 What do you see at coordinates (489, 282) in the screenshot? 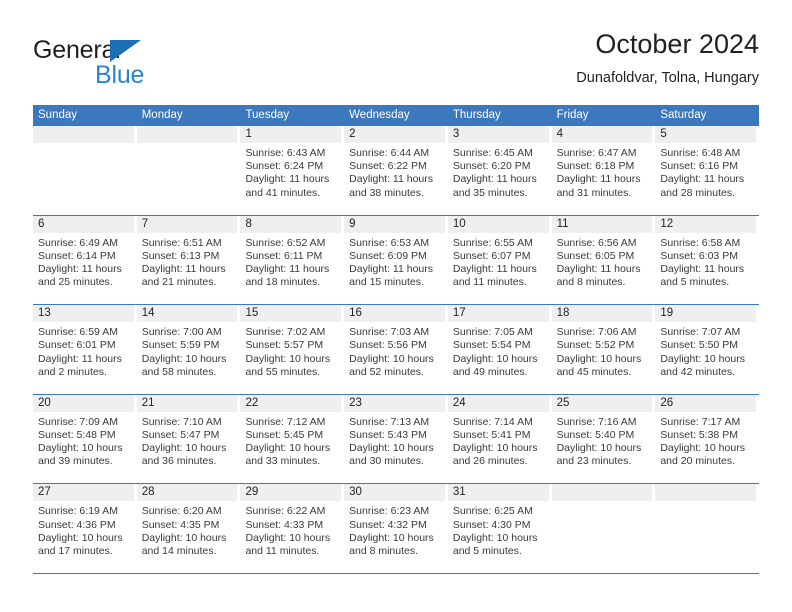
I see `daylight-text-line2: and 11 minutes.` at bounding box center [489, 282].